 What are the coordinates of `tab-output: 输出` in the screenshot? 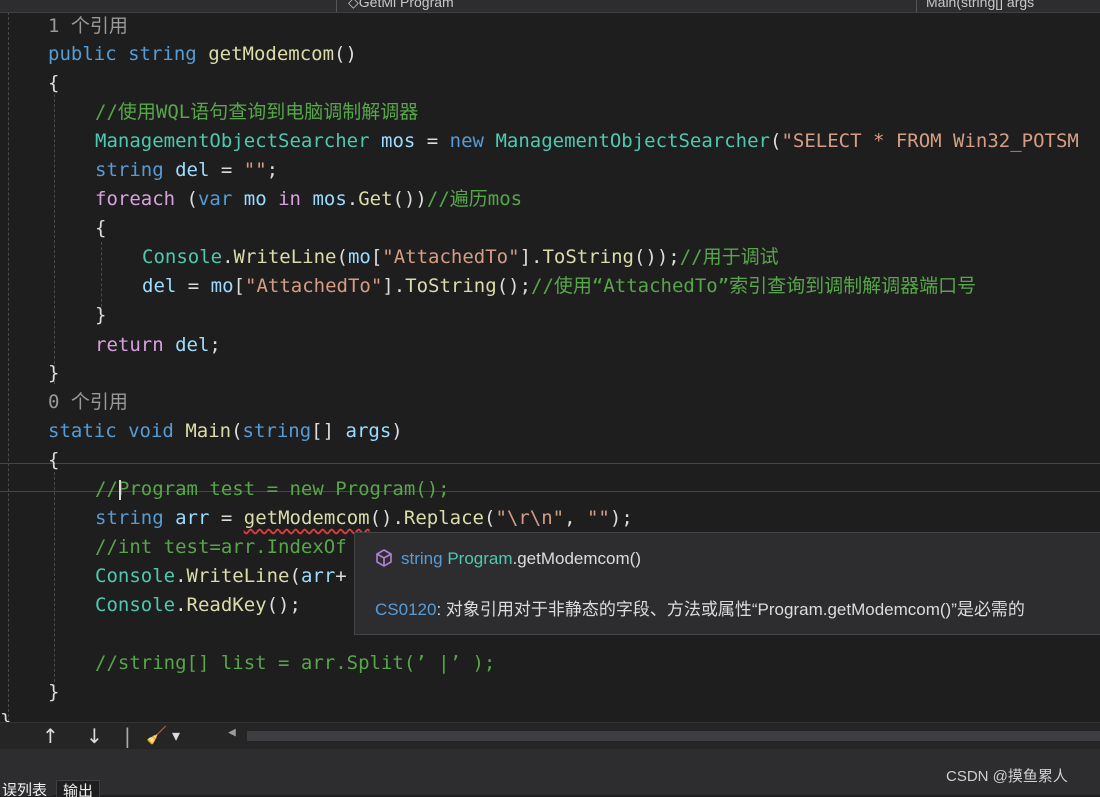 It's located at (78, 788).